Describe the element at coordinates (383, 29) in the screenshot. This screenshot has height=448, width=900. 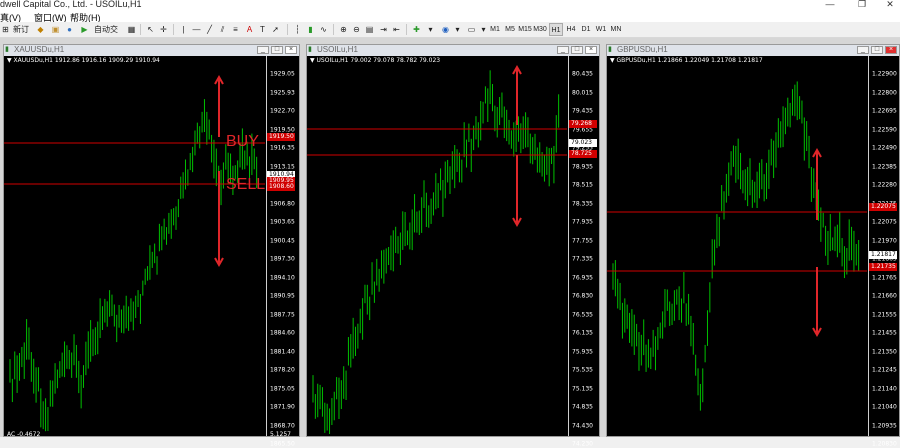
I see `autoscroll-icon: ⇥` at that location.